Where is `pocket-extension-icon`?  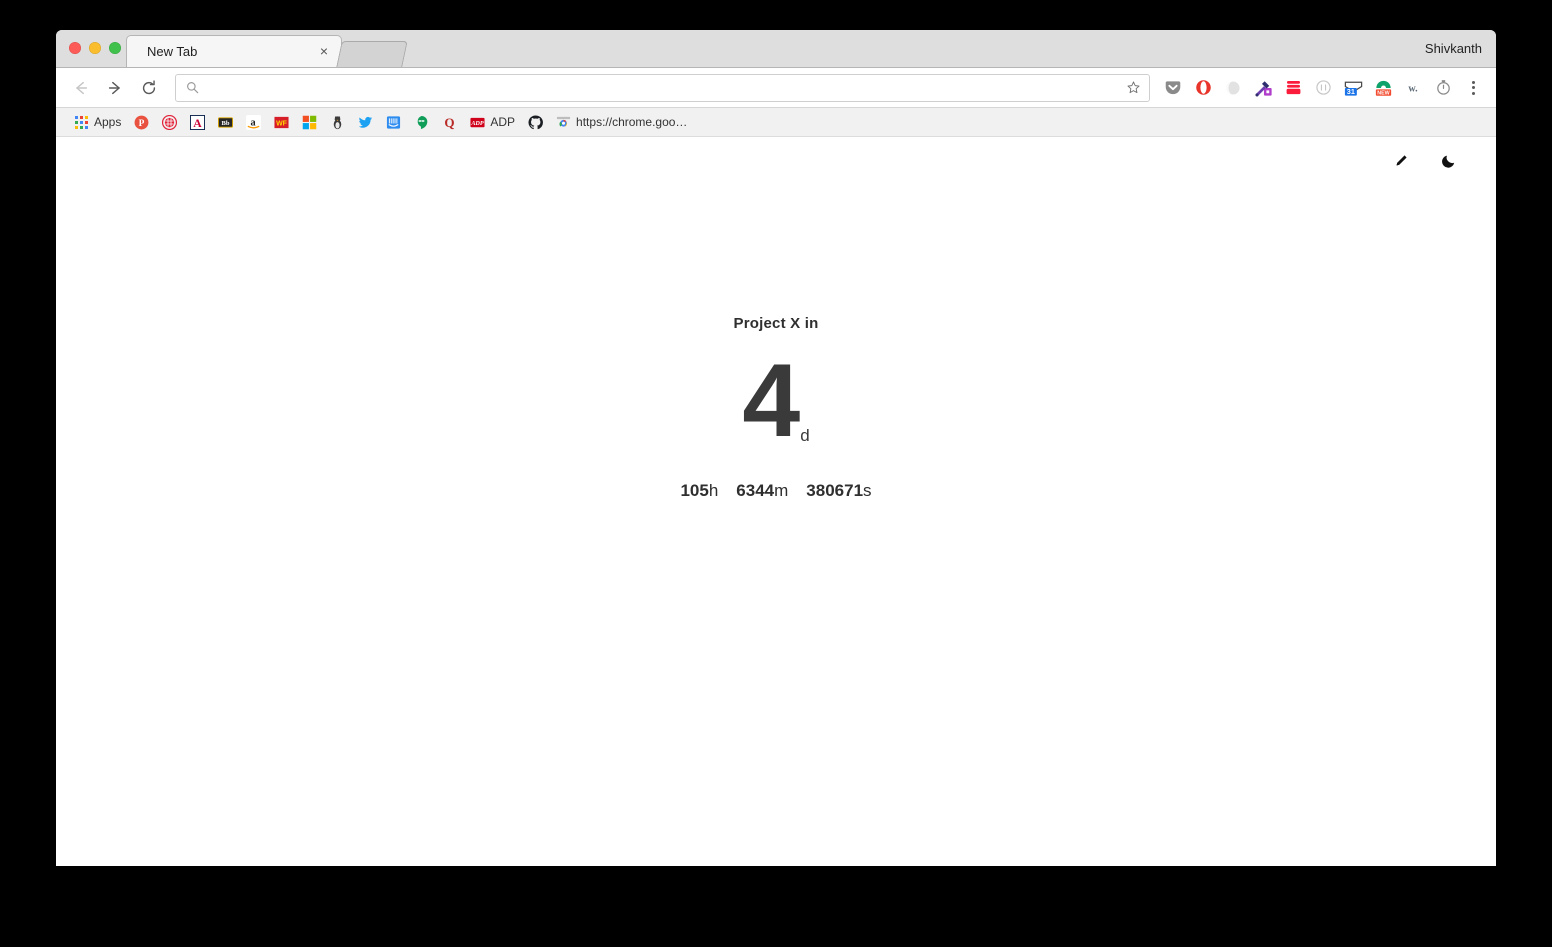 pocket-extension-icon is located at coordinates (1173, 88).